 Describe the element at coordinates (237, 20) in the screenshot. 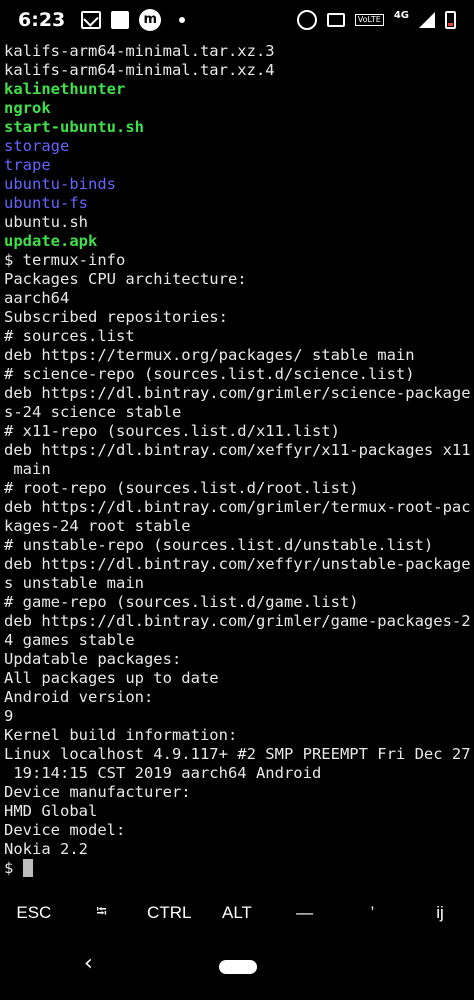

I see `status-bar: 6:23 m VoLTE 4G` at that location.